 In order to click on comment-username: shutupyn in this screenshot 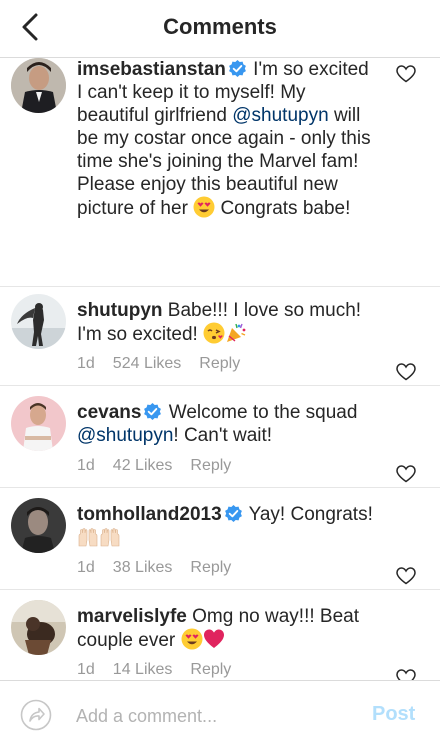, I will do `click(120, 310)`.